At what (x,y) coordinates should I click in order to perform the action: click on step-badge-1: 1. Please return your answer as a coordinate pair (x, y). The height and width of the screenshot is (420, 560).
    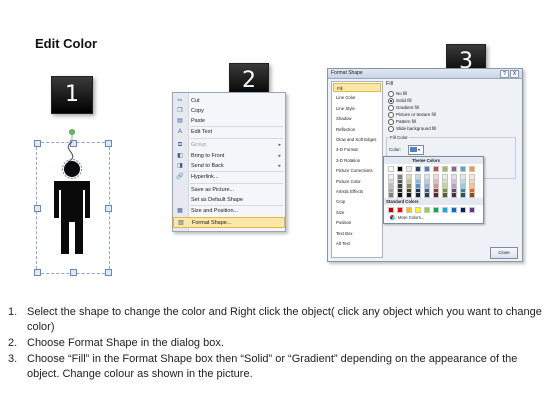
    Looking at the image, I should click on (72, 95).